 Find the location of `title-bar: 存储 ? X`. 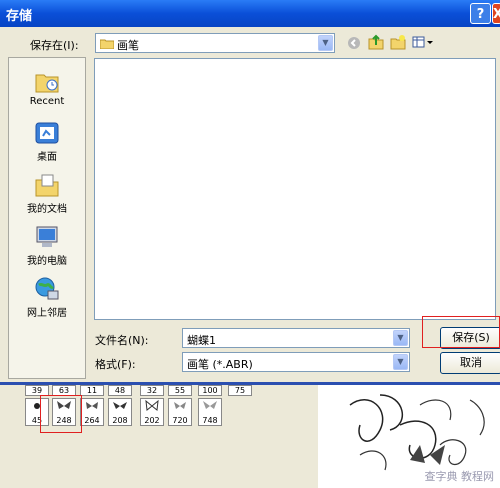

title-bar: 存储 ? X is located at coordinates (250, 13).